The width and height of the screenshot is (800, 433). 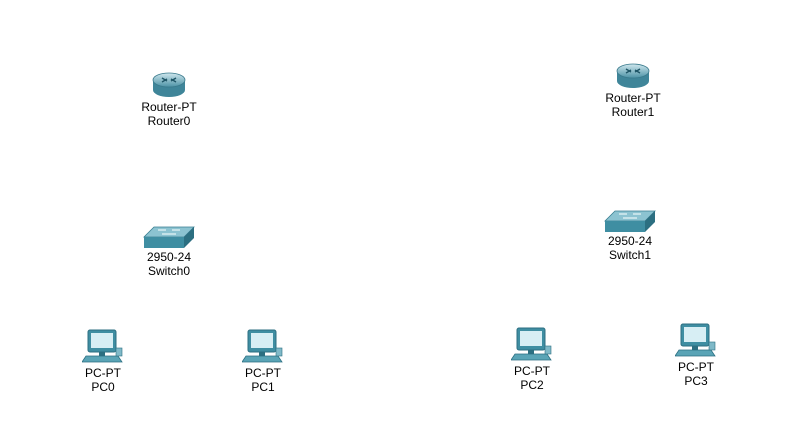 I want to click on device-name-label: Switch0, so click(x=169, y=271).